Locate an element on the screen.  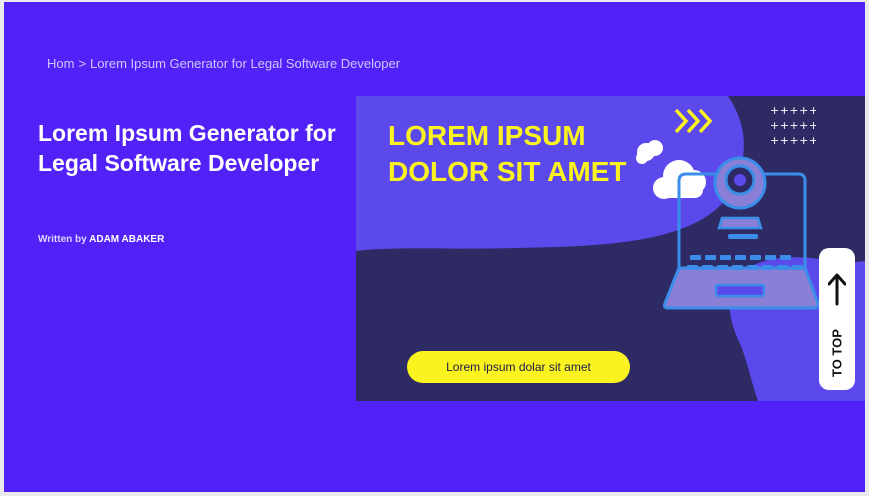
plus-pattern: +++++ +++++ +++++ is located at coordinates (793, 125).